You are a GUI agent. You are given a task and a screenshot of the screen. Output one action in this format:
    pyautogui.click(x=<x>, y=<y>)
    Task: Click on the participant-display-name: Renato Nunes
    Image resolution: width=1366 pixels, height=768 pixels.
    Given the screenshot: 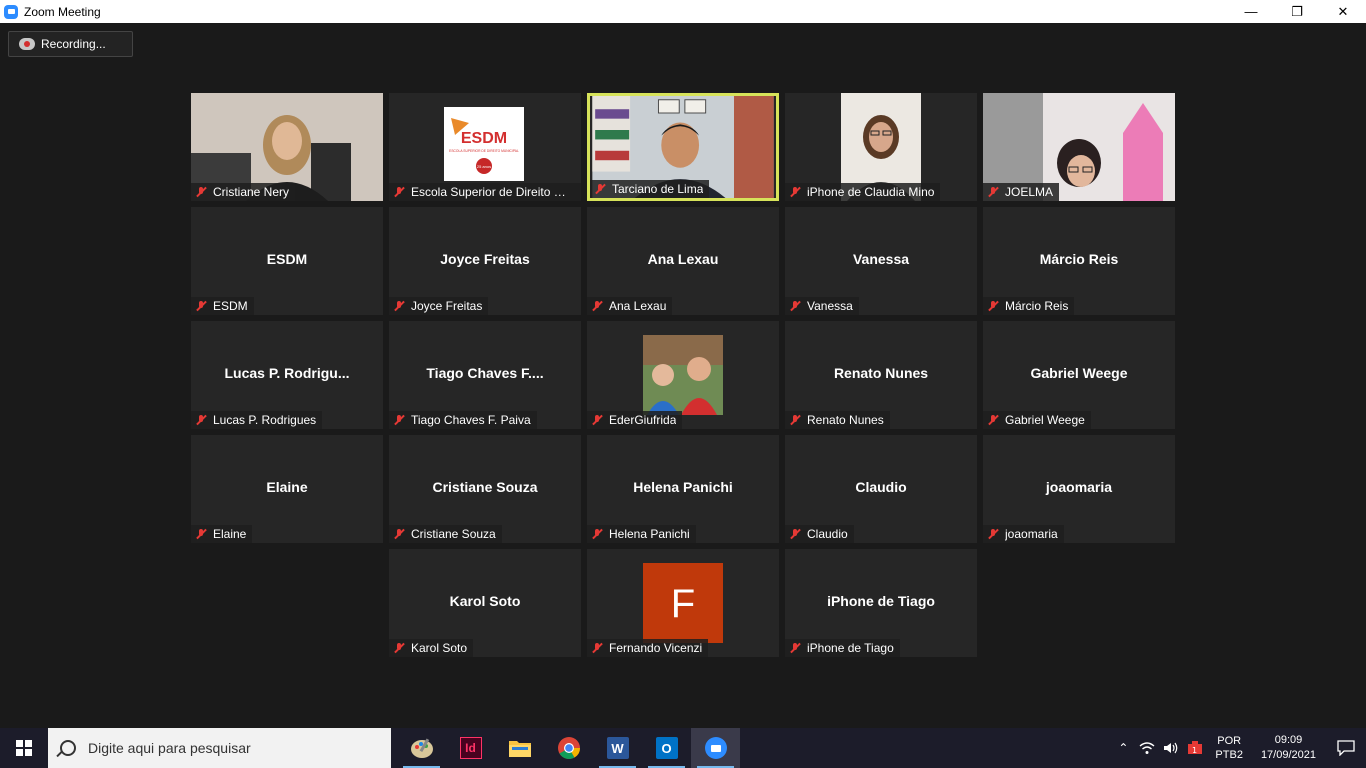 What is the action you would take?
    pyautogui.click(x=881, y=373)
    